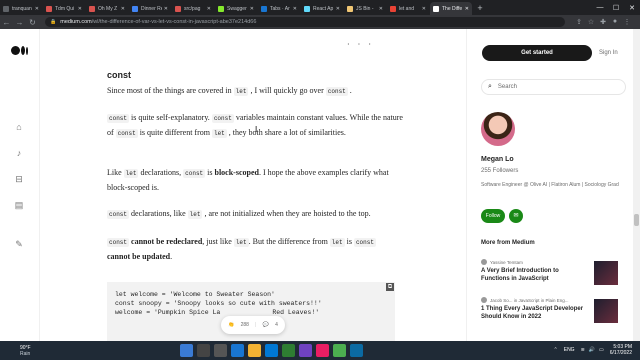 The width and height of the screenshot is (640, 360). What do you see at coordinates (608, 53) in the screenshot?
I see `sign-in-link: Sign In` at bounding box center [608, 53].